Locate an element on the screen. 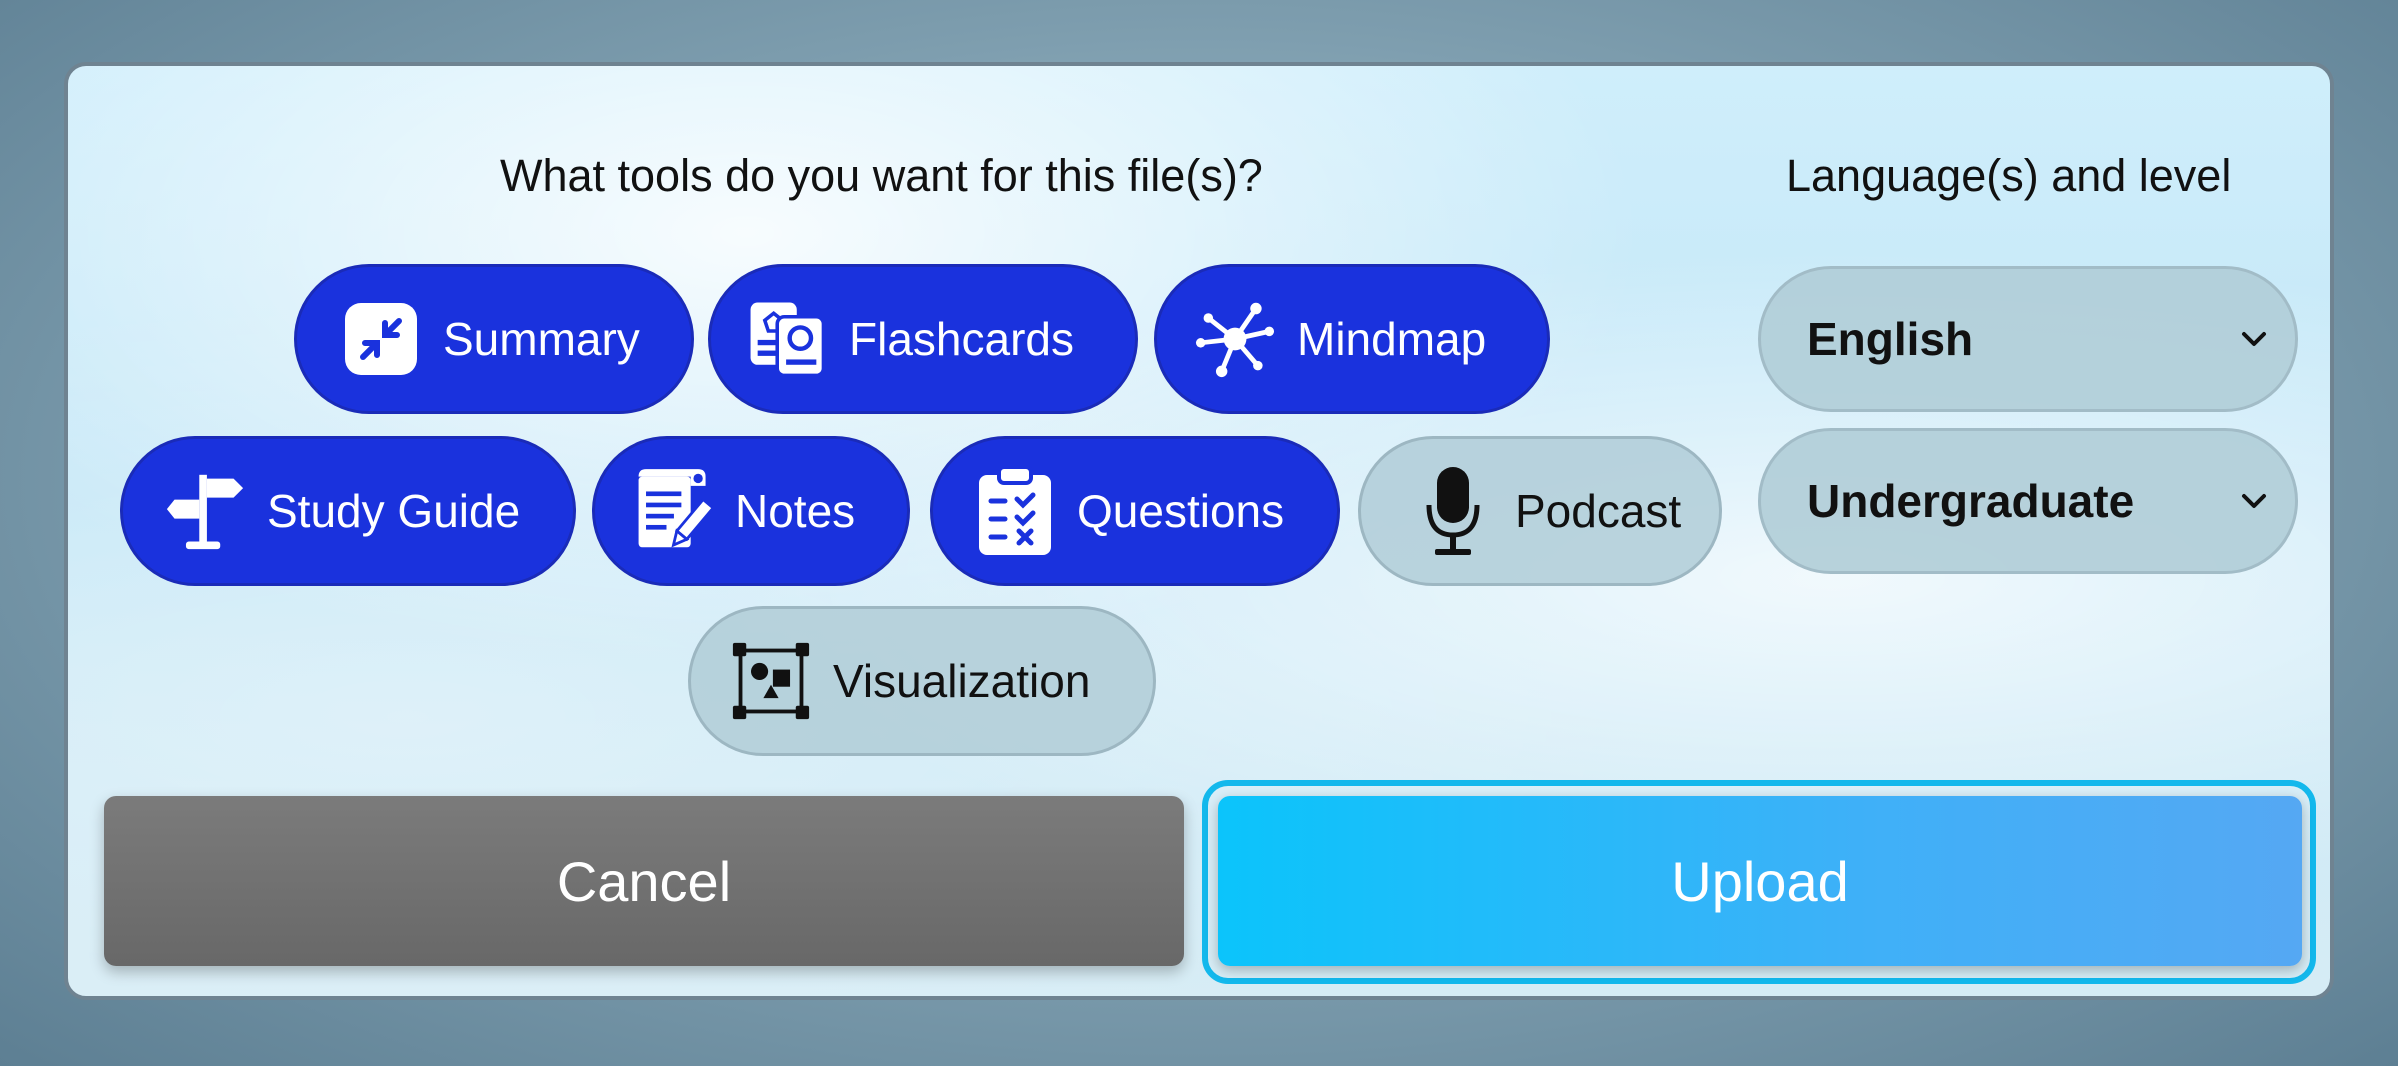 This screenshot has height=1066, width=2398. tool-chip-label: Flashcards is located at coordinates (961, 339).